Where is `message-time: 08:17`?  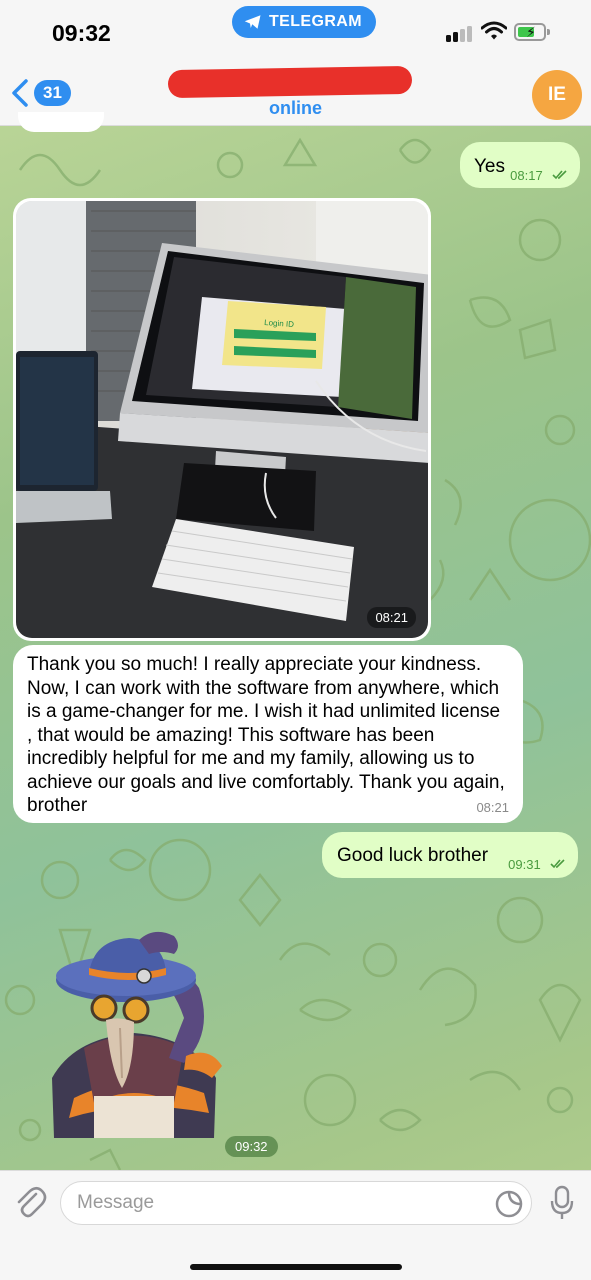 message-time: 08:17 is located at coordinates (526, 175).